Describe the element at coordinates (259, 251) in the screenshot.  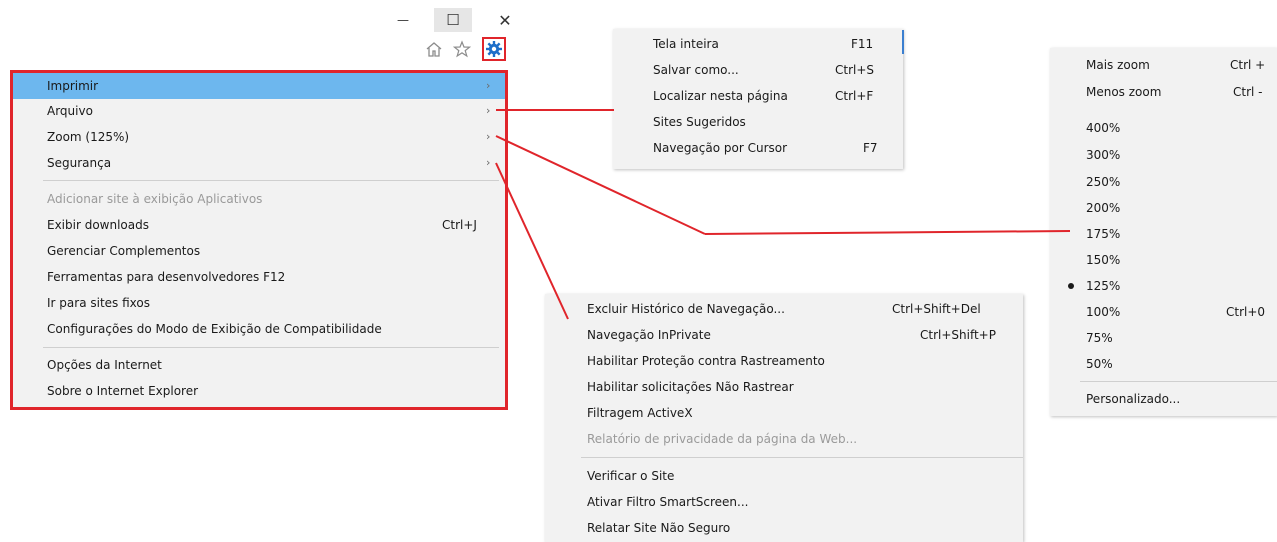
I see `menu-item-gerenciar-complementos: Gerenciar Complementos` at that location.